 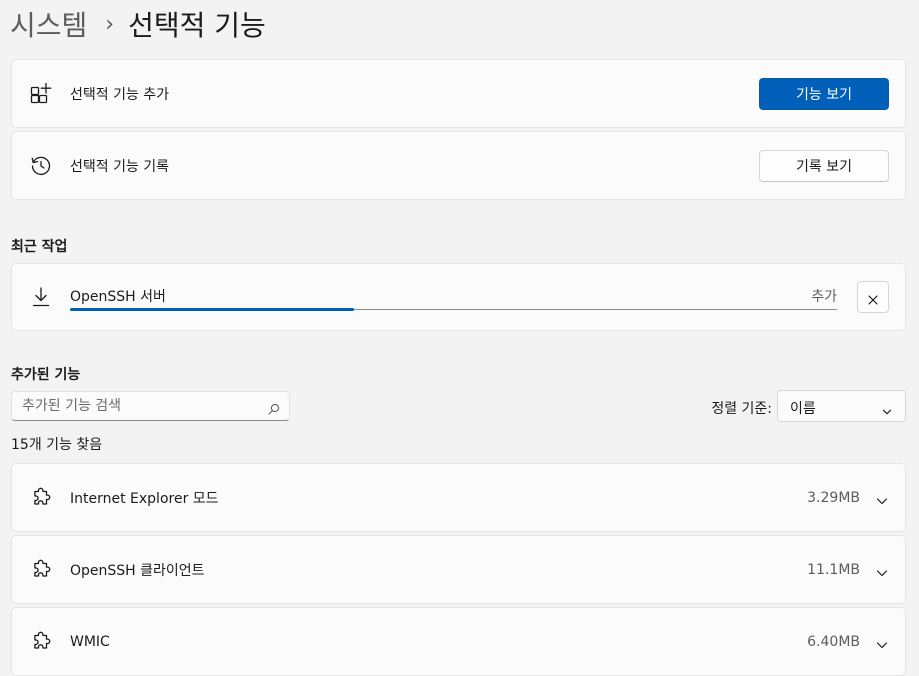 What do you see at coordinates (212, 309) in the screenshot?
I see `install-progress-fill` at bounding box center [212, 309].